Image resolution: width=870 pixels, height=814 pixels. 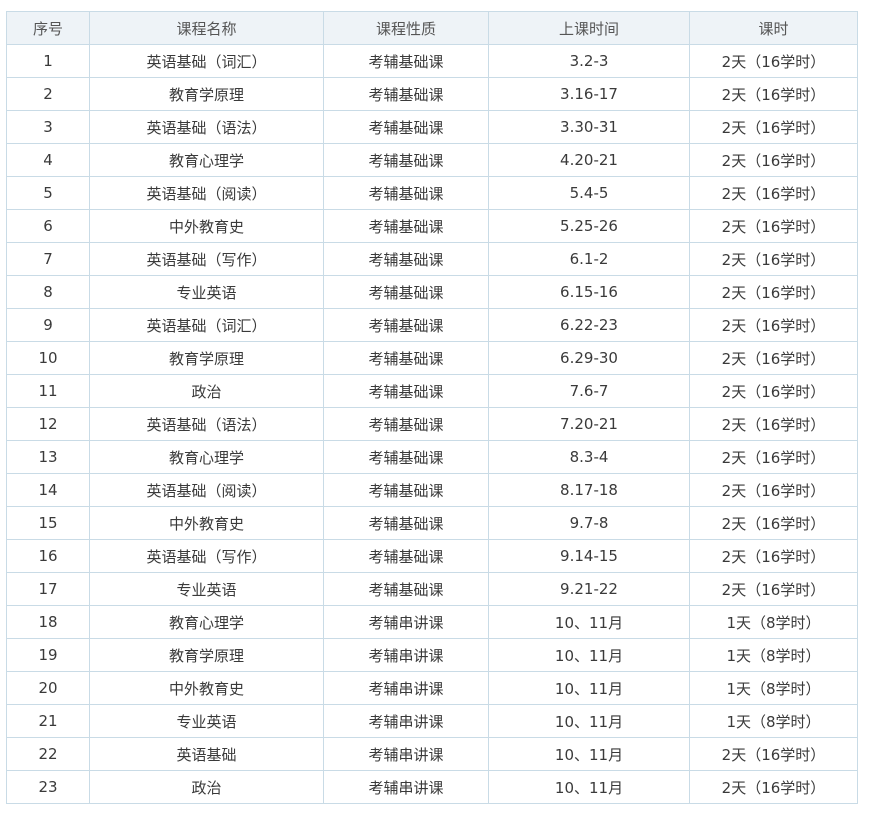 I want to click on table-row: 23 政治 考辅串讲课 10、11月 2天（16学时）, so click(x=432, y=787).